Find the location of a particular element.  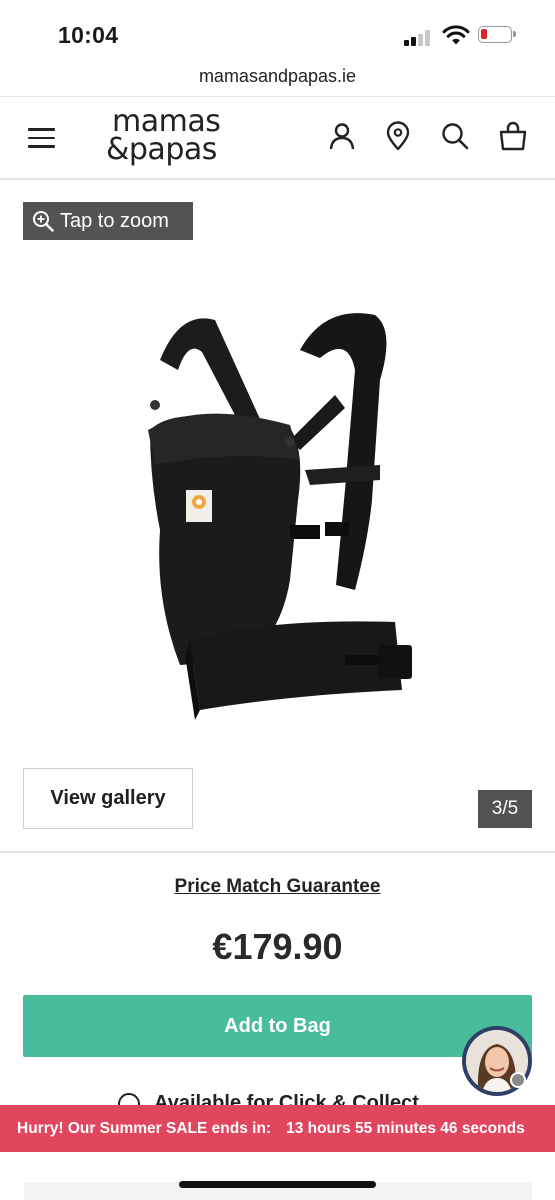

home-indicator is located at coordinates (277, 1184).